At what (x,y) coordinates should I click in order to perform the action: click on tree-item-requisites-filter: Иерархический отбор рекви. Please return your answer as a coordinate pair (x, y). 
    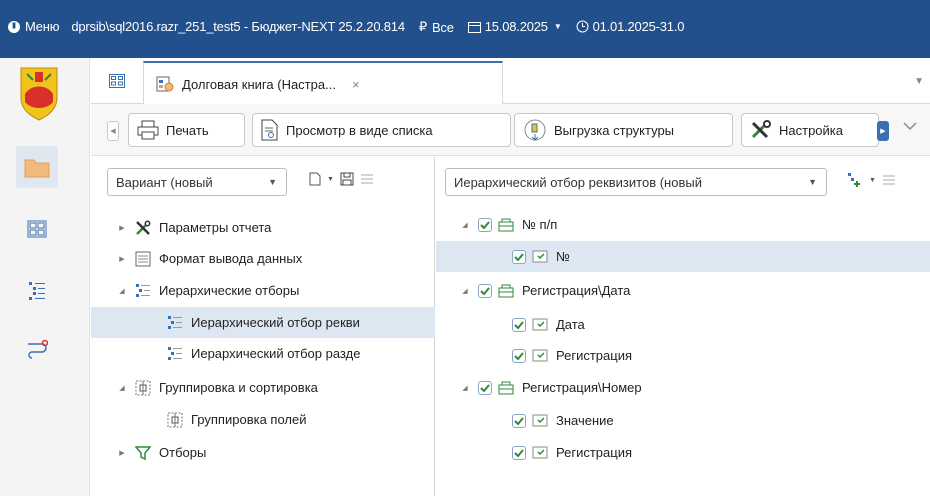
    Looking at the image, I should click on (263, 322).